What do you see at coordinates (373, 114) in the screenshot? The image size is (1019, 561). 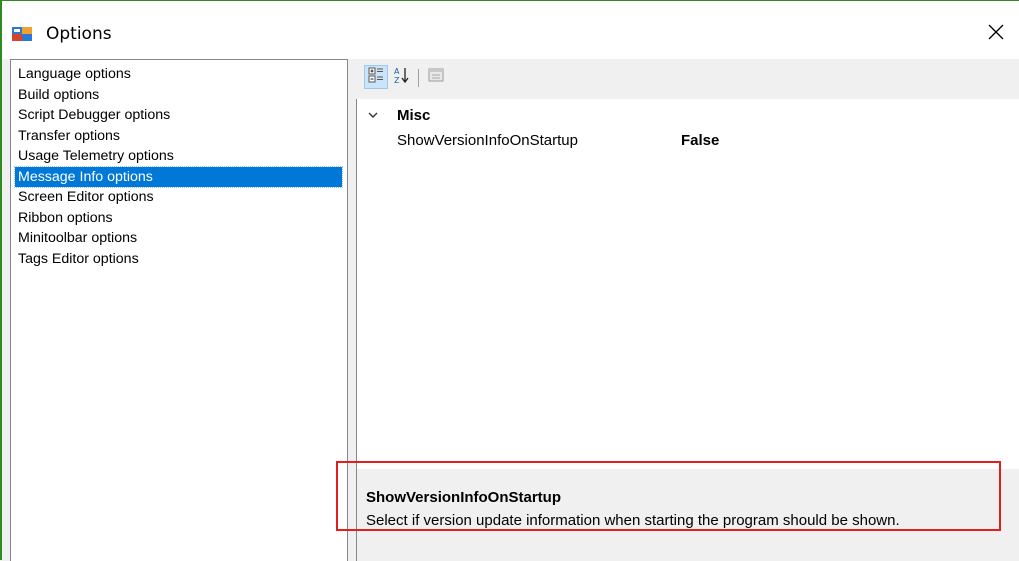 I see `chevron-down-icon` at bounding box center [373, 114].